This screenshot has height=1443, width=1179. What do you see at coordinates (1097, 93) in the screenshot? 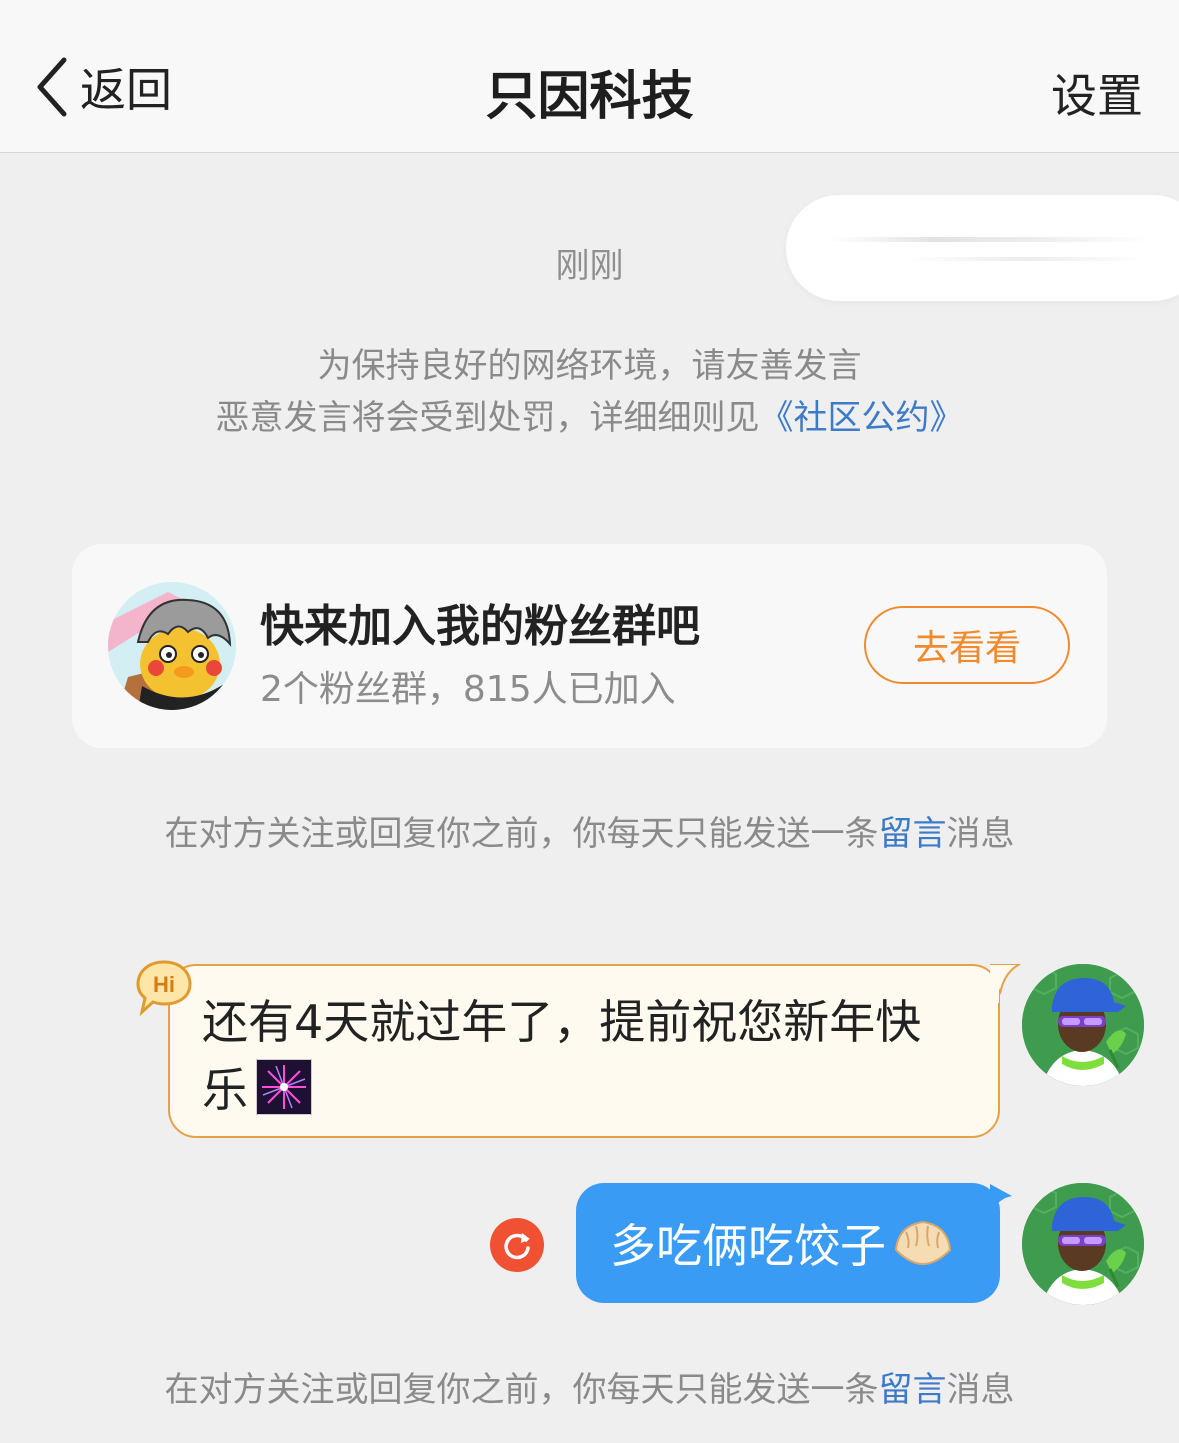
I see `settings-button: 设置` at bounding box center [1097, 93].